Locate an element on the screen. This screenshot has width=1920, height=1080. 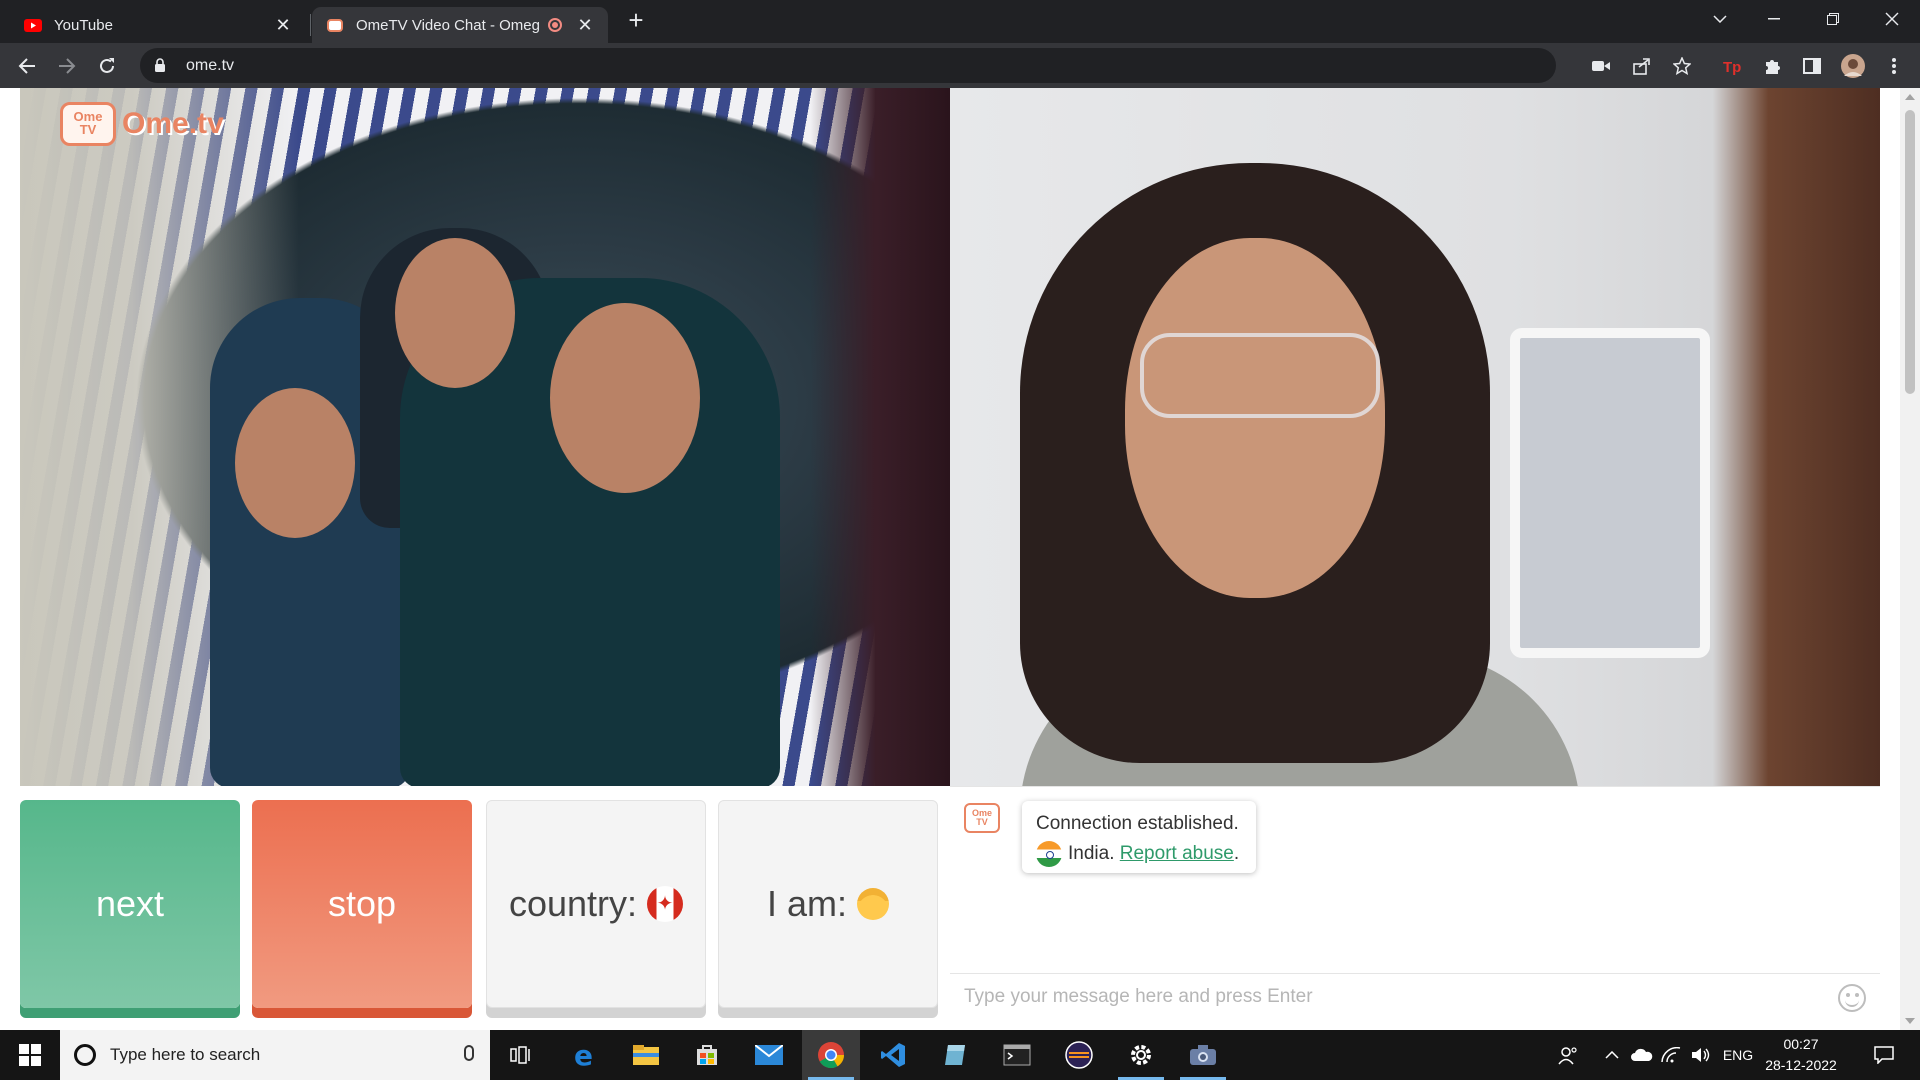
next-button: next is located at coordinates (130, 904).